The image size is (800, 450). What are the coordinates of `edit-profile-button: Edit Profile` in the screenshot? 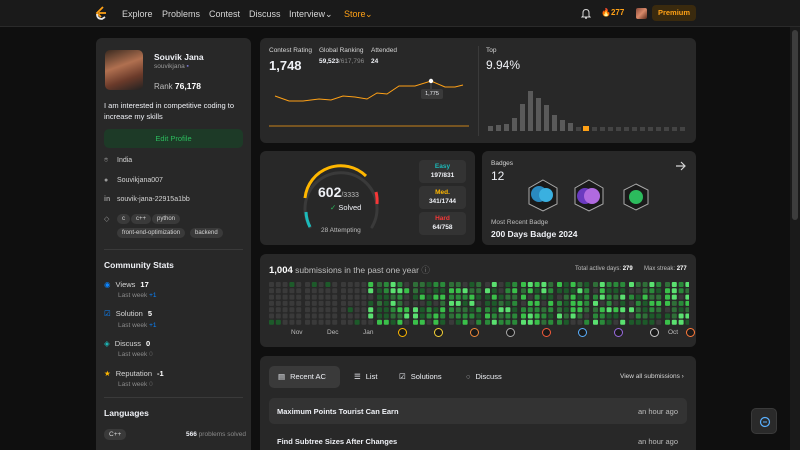 It's located at (173, 138).